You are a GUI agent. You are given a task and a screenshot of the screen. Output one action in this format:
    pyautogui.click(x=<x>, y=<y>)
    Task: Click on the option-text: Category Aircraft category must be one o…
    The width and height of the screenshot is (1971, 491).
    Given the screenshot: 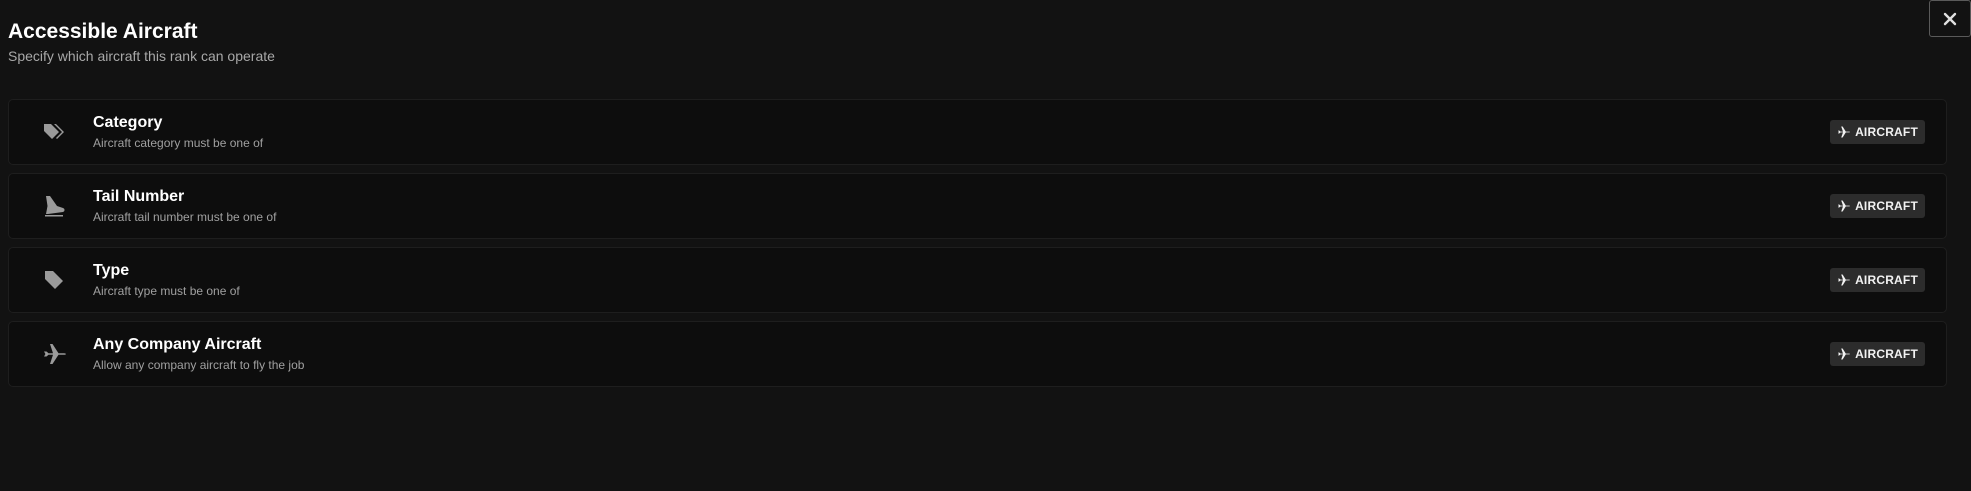 What is the action you would take?
    pyautogui.click(x=961, y=132)
    